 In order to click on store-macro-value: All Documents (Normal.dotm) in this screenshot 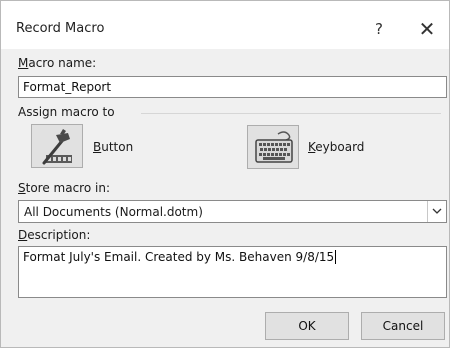, I will do `click(113, 212)`.